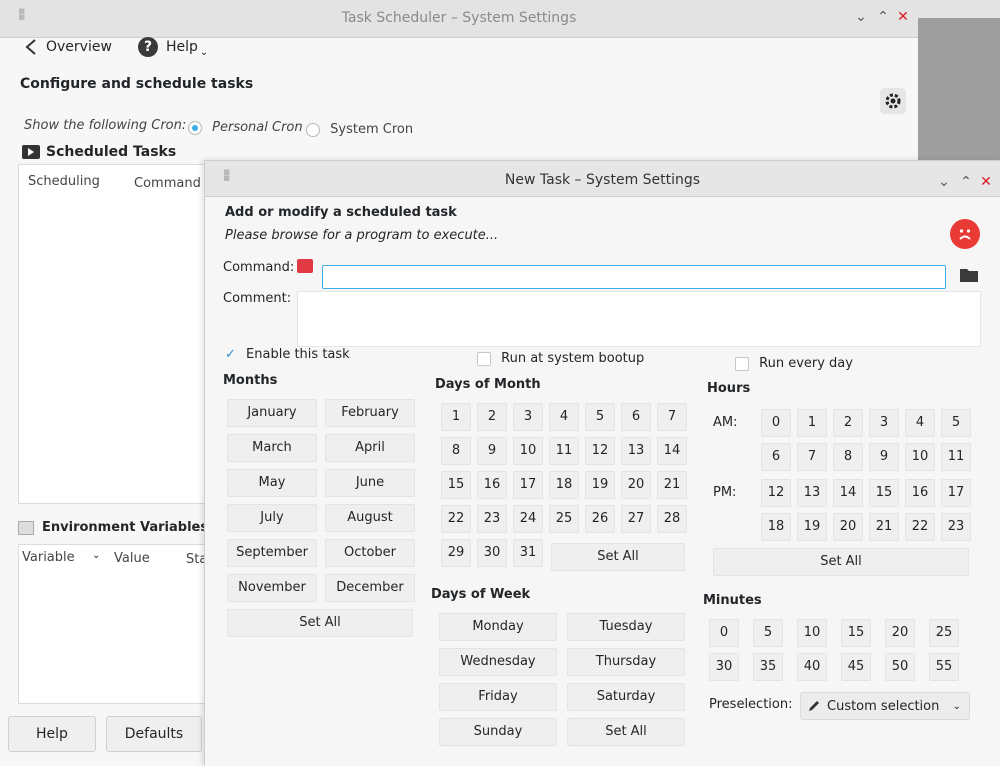 The width and height of the screenshot is (1000, 766). Describe the element at coordinates (626, 732) in the screenshot. I see `days-of-week-set-all-button: Set All` at that location.